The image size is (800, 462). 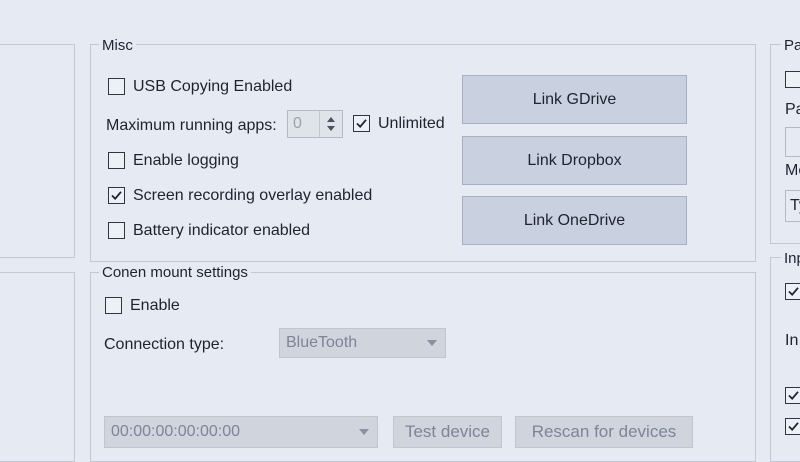 I want to click on battery-indicator-checkbox, so click(x=116, y=230).